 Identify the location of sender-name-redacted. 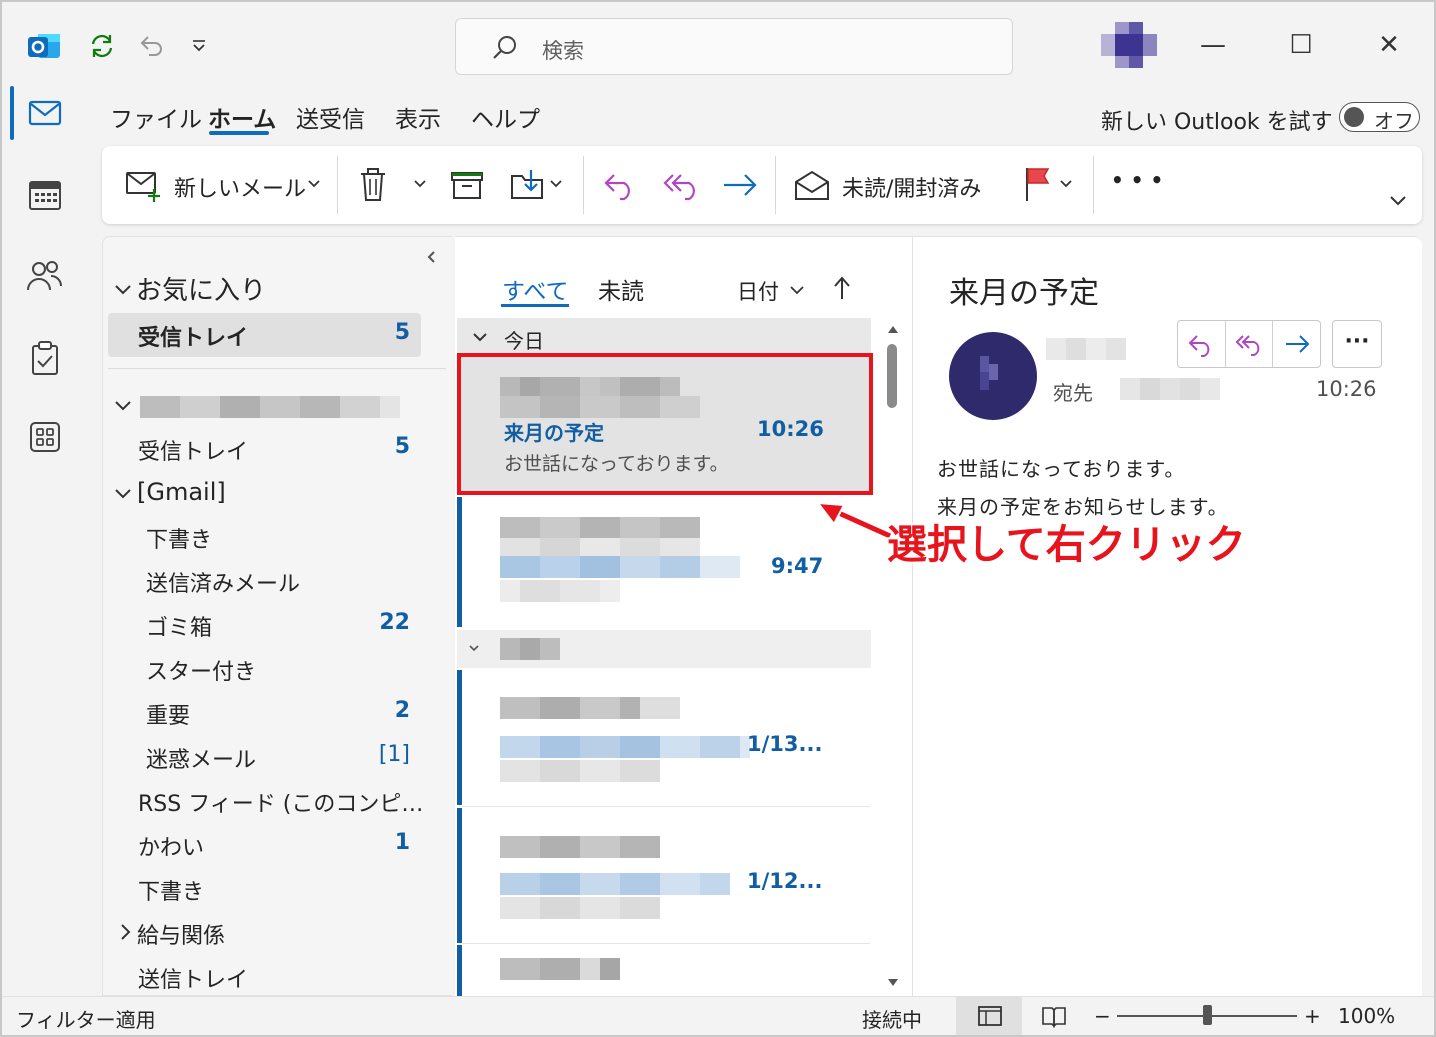
(1086, 349).